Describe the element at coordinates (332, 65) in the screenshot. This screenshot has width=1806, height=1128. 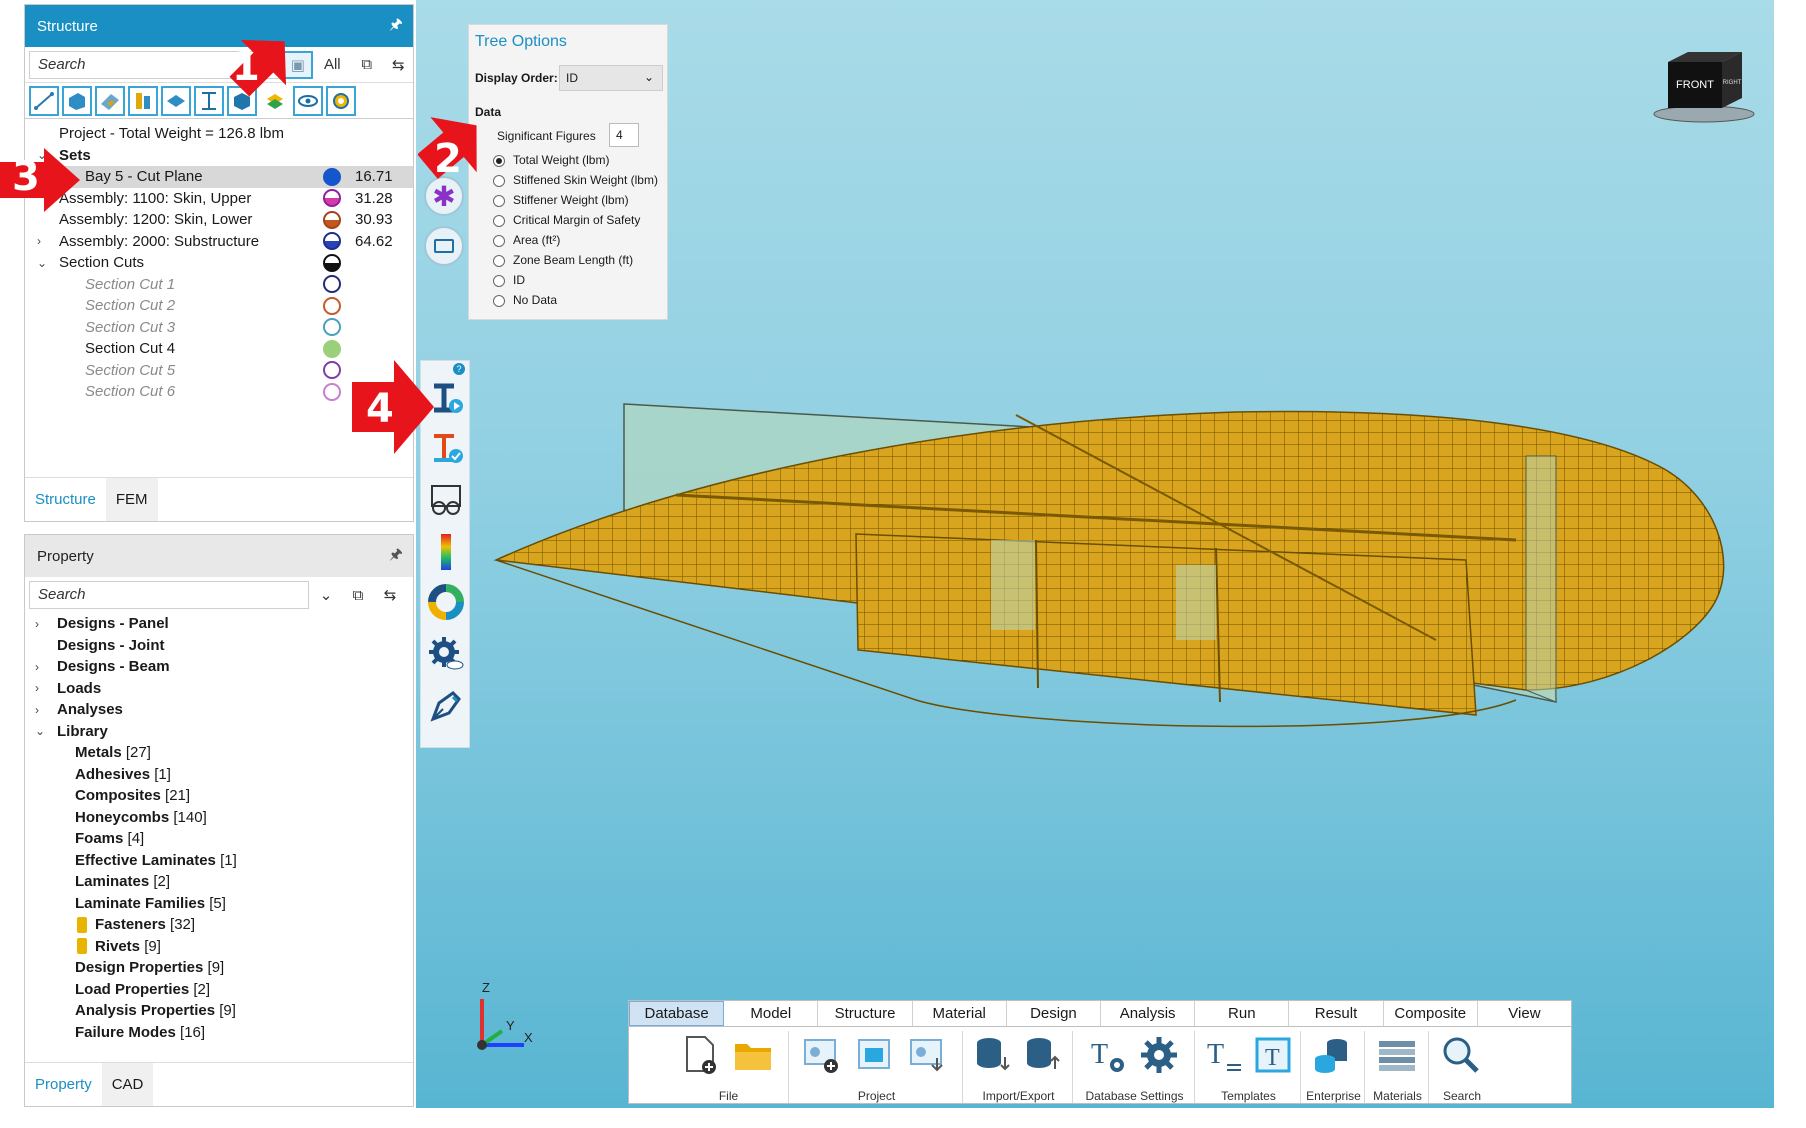
I see `filter-all-button: All` at that location.